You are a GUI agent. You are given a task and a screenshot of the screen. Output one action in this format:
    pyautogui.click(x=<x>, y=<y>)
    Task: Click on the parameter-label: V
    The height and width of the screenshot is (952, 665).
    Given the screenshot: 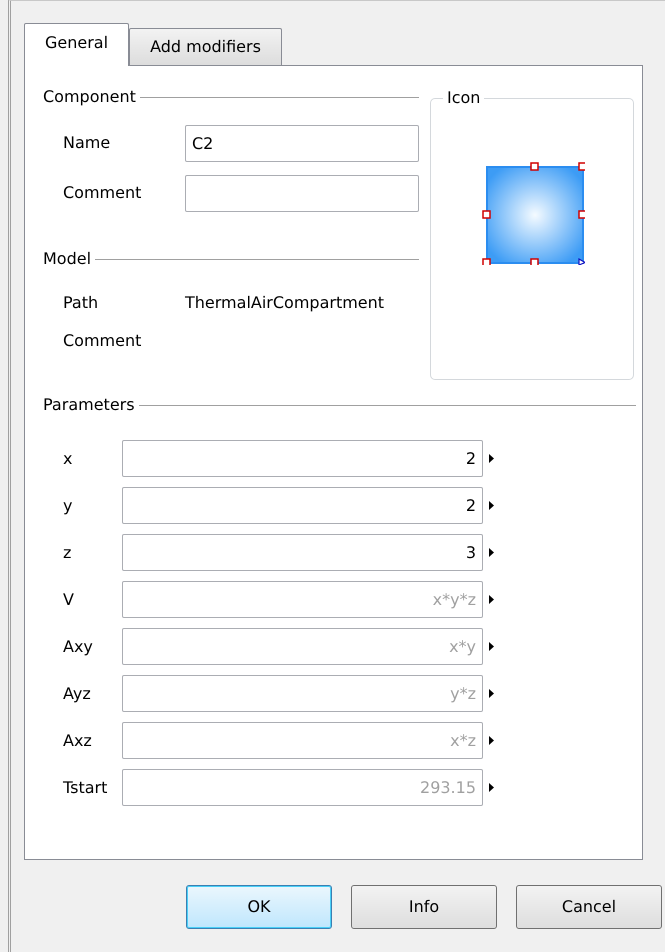 What is the action you would take?
    pyautogui.click(x=68, y=599)
    